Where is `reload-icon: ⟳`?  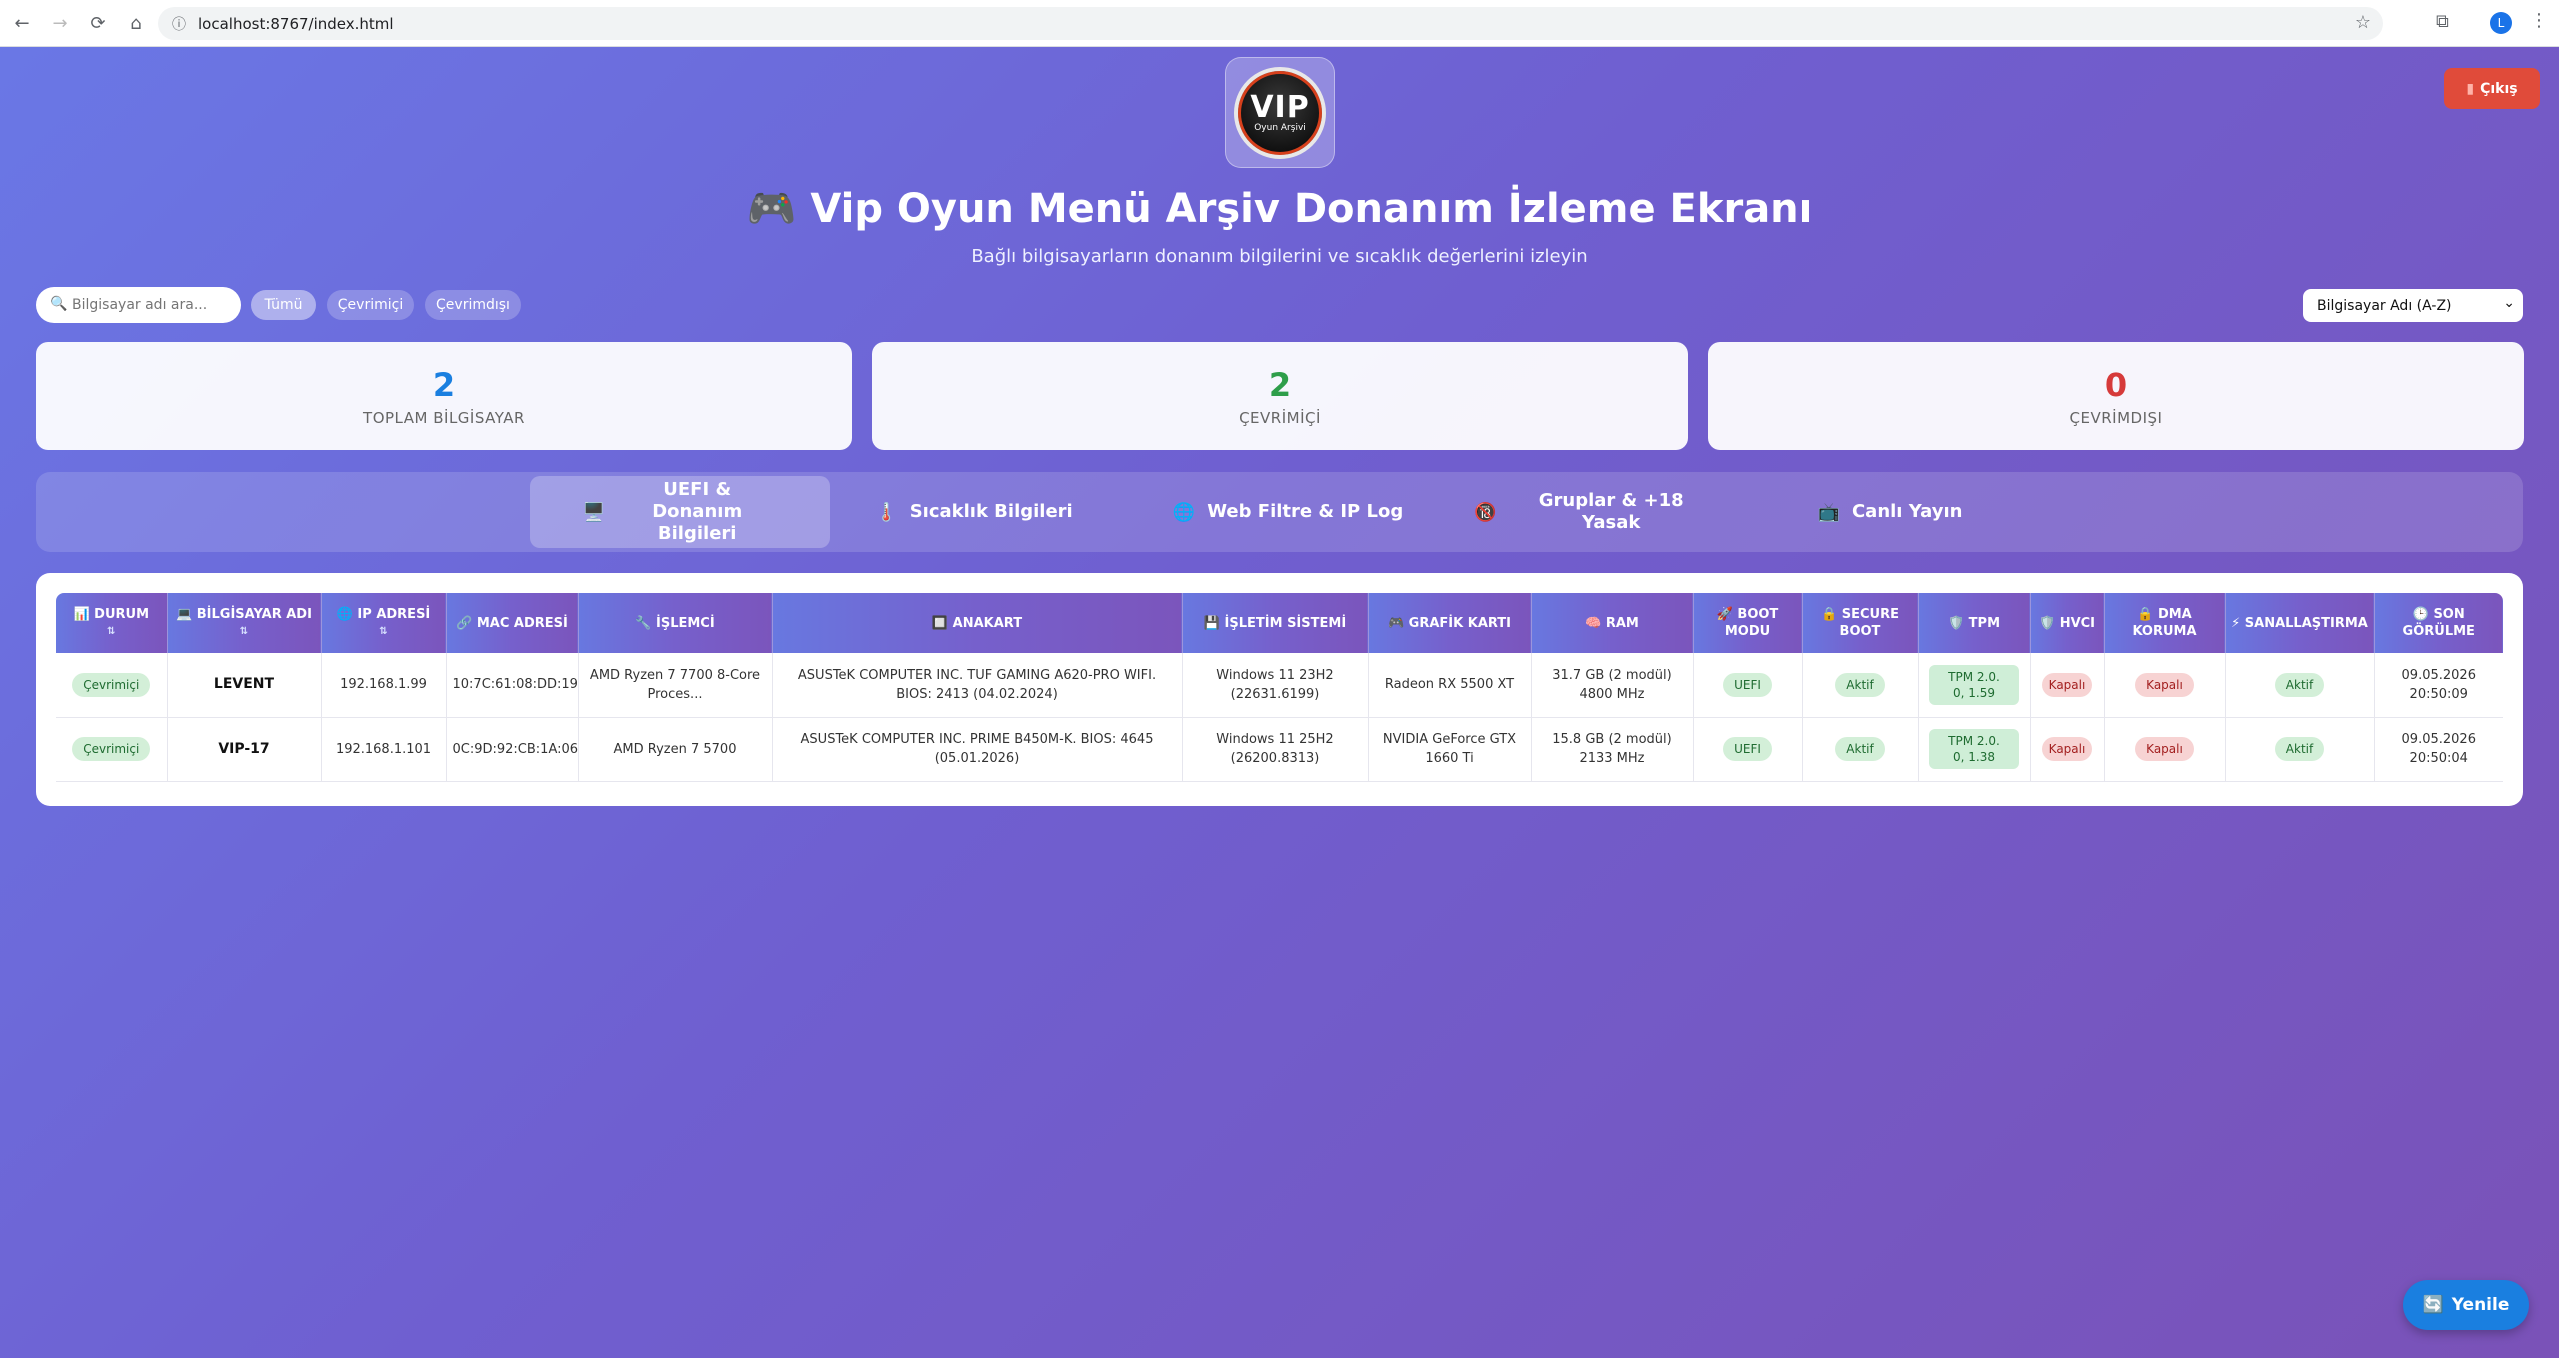 reload-icon: ⟳ is located at coordinates (98, 23).